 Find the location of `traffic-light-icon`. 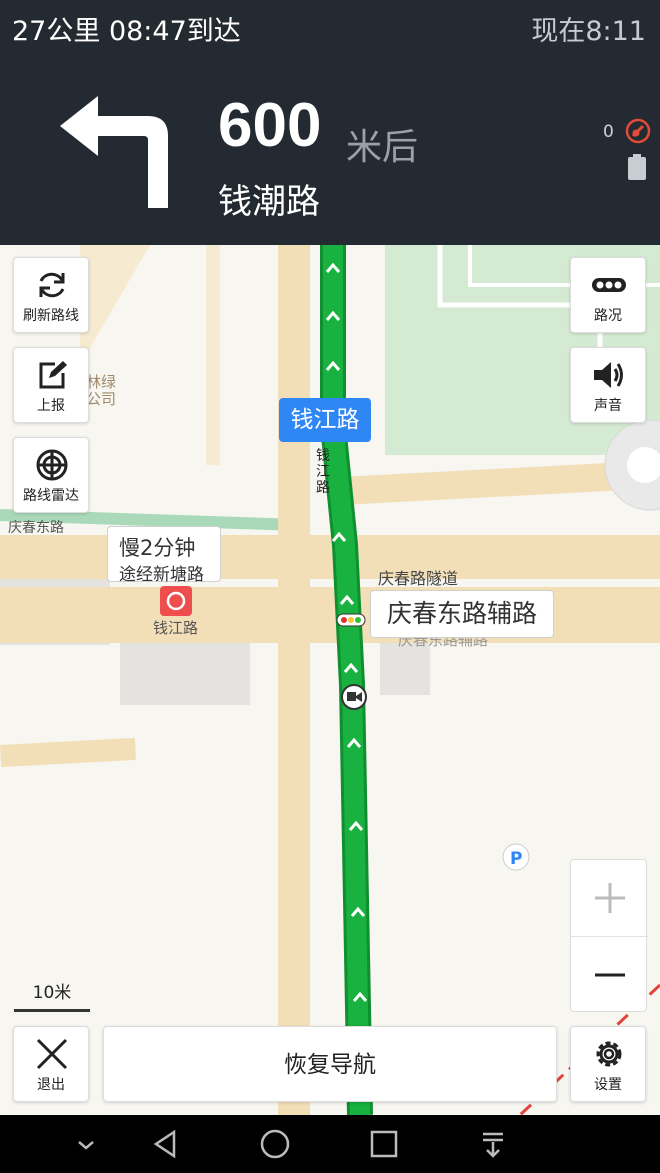

traffic-light-icon is located at coordinates (609, 285).